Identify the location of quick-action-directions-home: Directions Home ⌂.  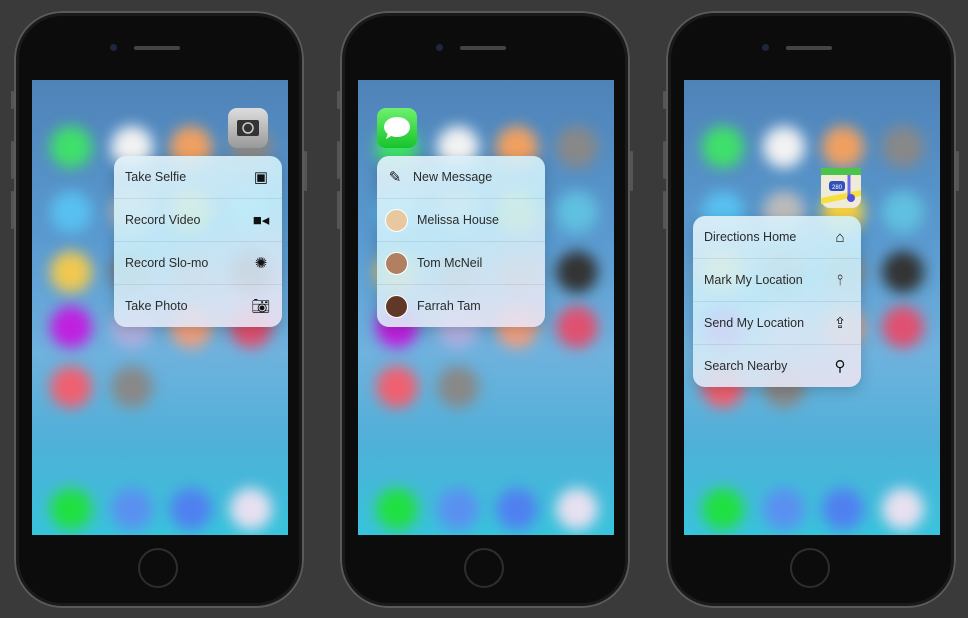
(777, 237).